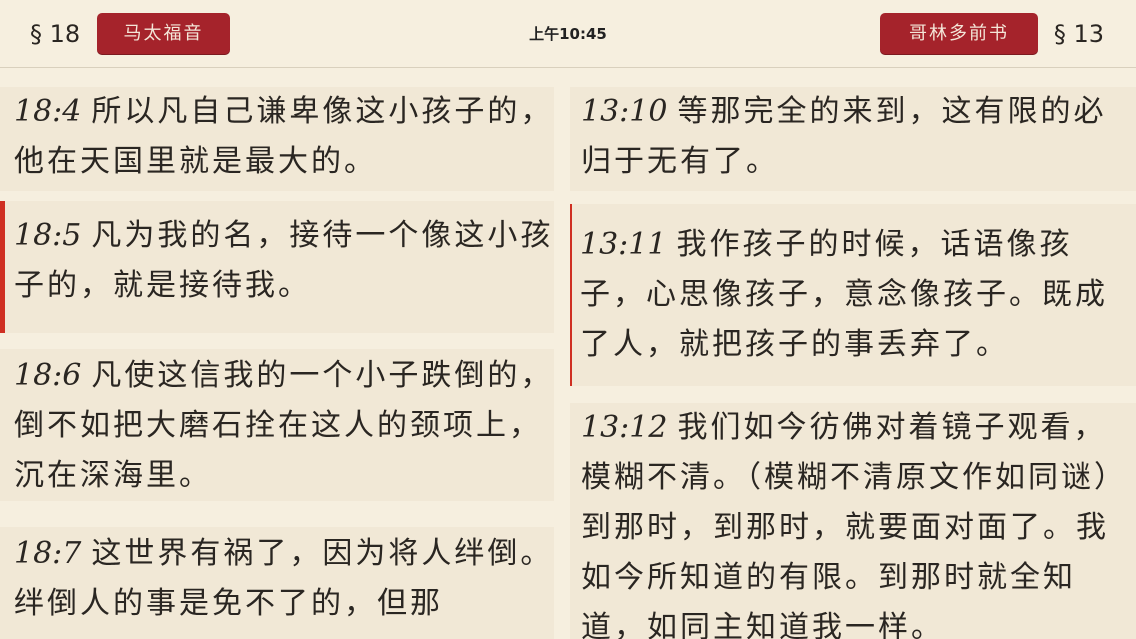 Image resolution: width=1136 pixels, height=639 pixels. I want to click on verse-text: 所以凡自己谦卑像这小孩子的，他在天国里就是最大的。, so click(284, 136).